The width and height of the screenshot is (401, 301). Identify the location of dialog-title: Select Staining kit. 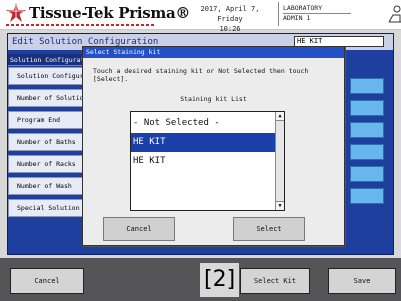
(213, 52).